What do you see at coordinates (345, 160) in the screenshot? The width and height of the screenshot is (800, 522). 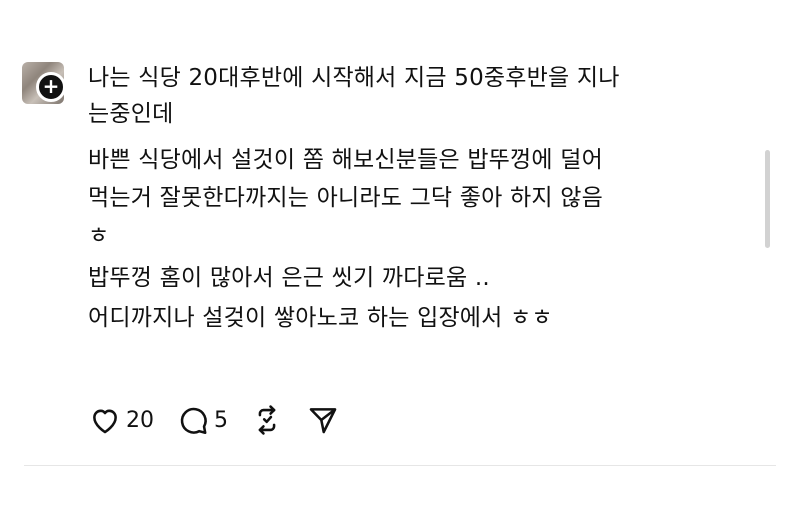 I see `post-text-line: 바쁜 식당에서 설것이 쫌 해보신분들은 밥뚜껑에 덜어` at bounding box center [345, 160].